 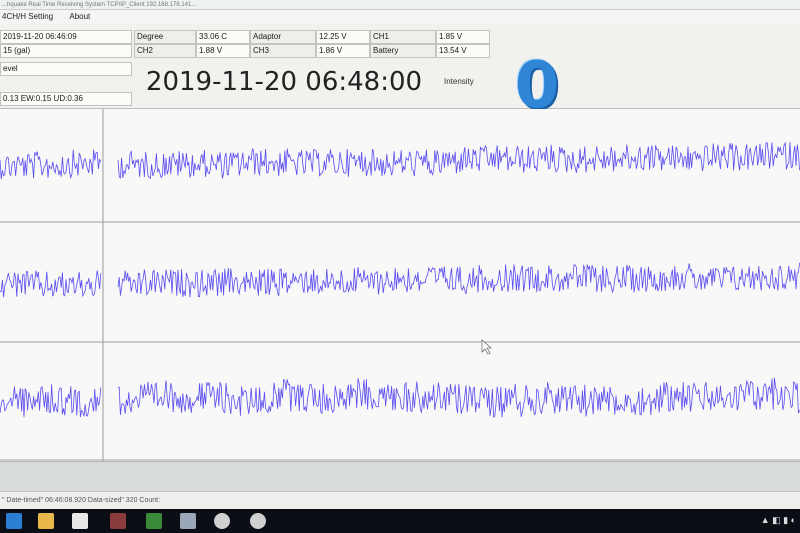 What do you see at coordinates (403, 51) in the screenshot?
I see `battery-label: Battery` at bounding box center [403, 51].